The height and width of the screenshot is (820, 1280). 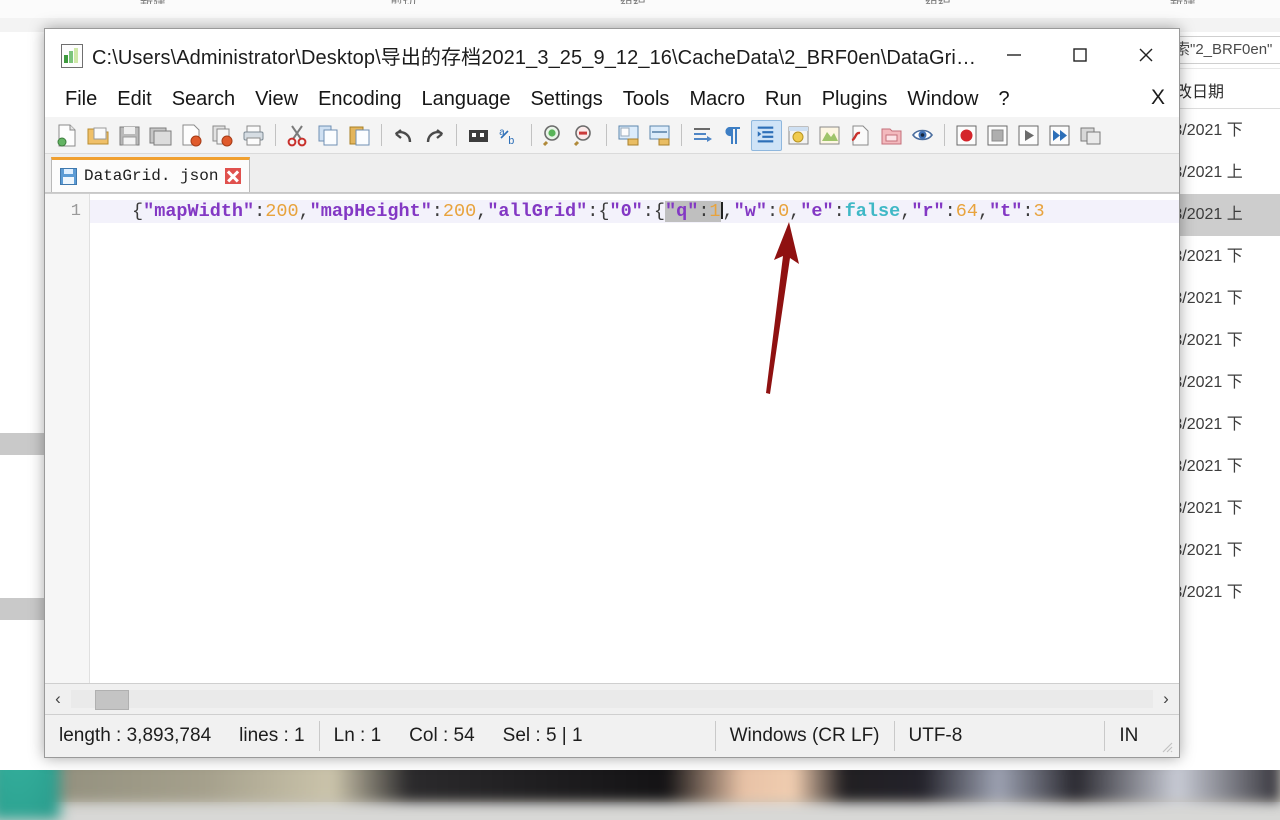 What do you see at coordinates (478, 135) in the screenshot?
I see `find-icon` at bounding box center [478, 135].